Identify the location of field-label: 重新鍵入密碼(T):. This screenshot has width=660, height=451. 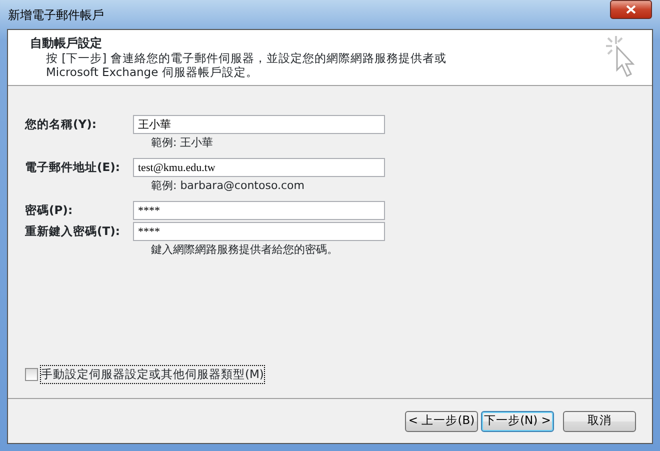
(73, 231).